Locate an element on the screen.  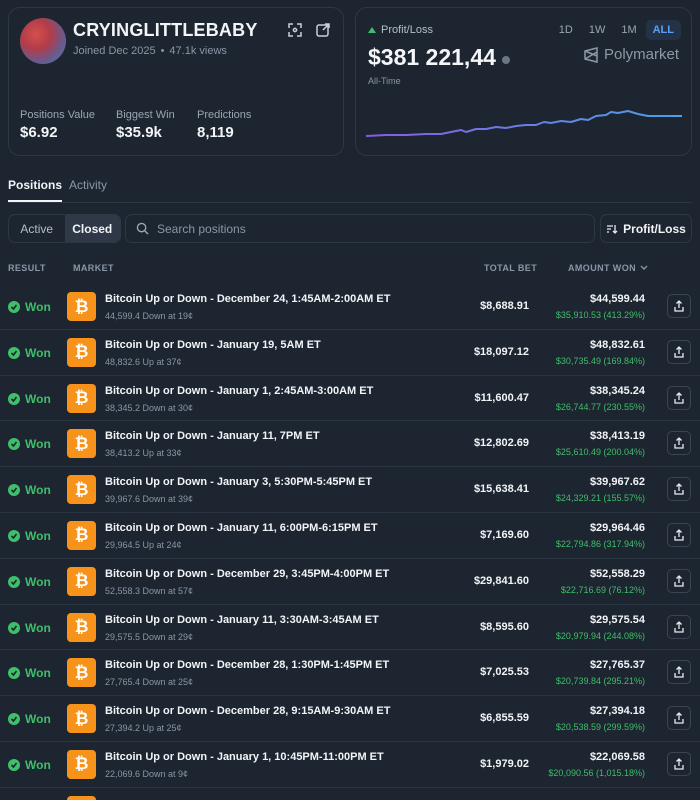
info-icon is located at coordinates (505, 59).